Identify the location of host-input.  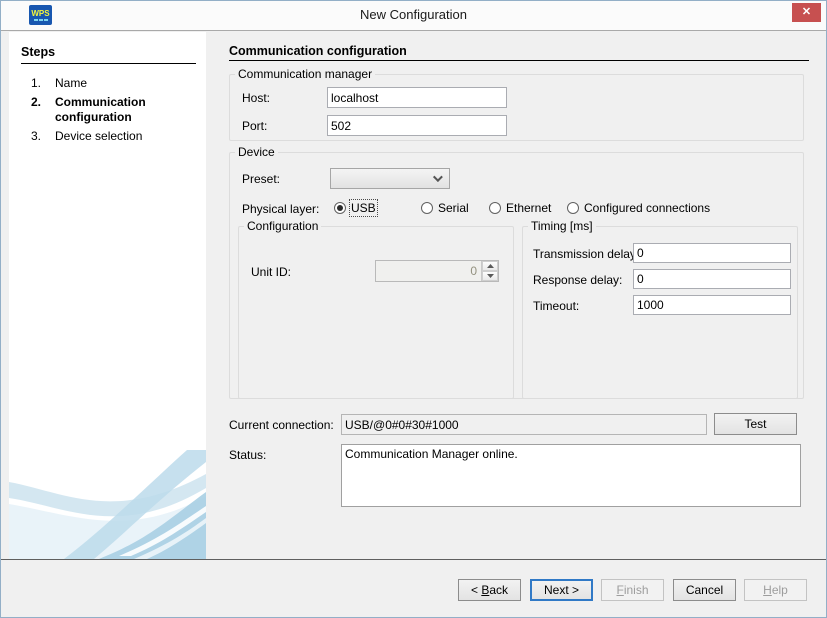
(417, 97).